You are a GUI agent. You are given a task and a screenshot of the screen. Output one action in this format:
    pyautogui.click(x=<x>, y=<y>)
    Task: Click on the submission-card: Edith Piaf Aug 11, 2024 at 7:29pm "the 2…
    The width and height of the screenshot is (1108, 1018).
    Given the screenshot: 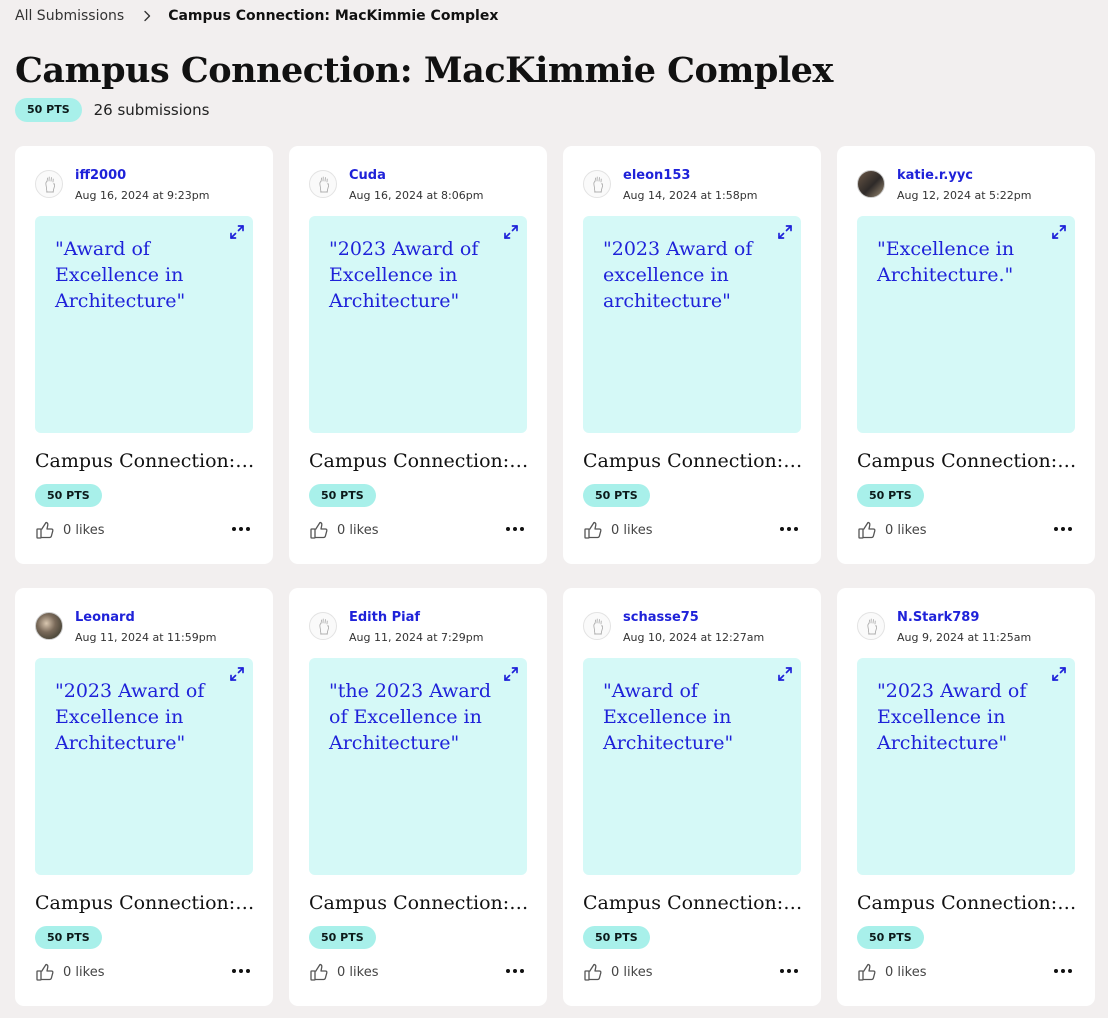 What is the action you would take?
    pyautogui.click(x=418, y=797)
    